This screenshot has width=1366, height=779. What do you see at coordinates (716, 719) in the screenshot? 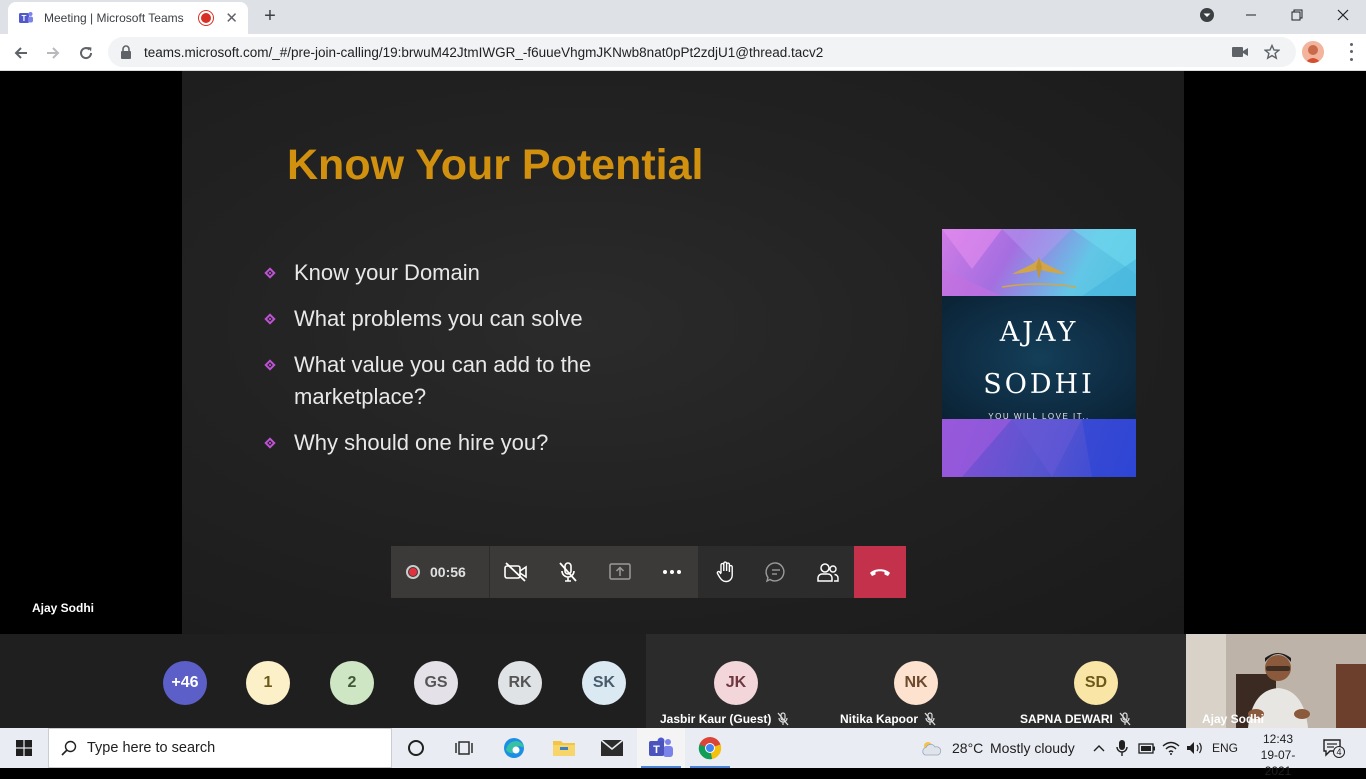
I see `participant-name: Jasbir Kaur (Guest)` at bounding box center [716, 719].